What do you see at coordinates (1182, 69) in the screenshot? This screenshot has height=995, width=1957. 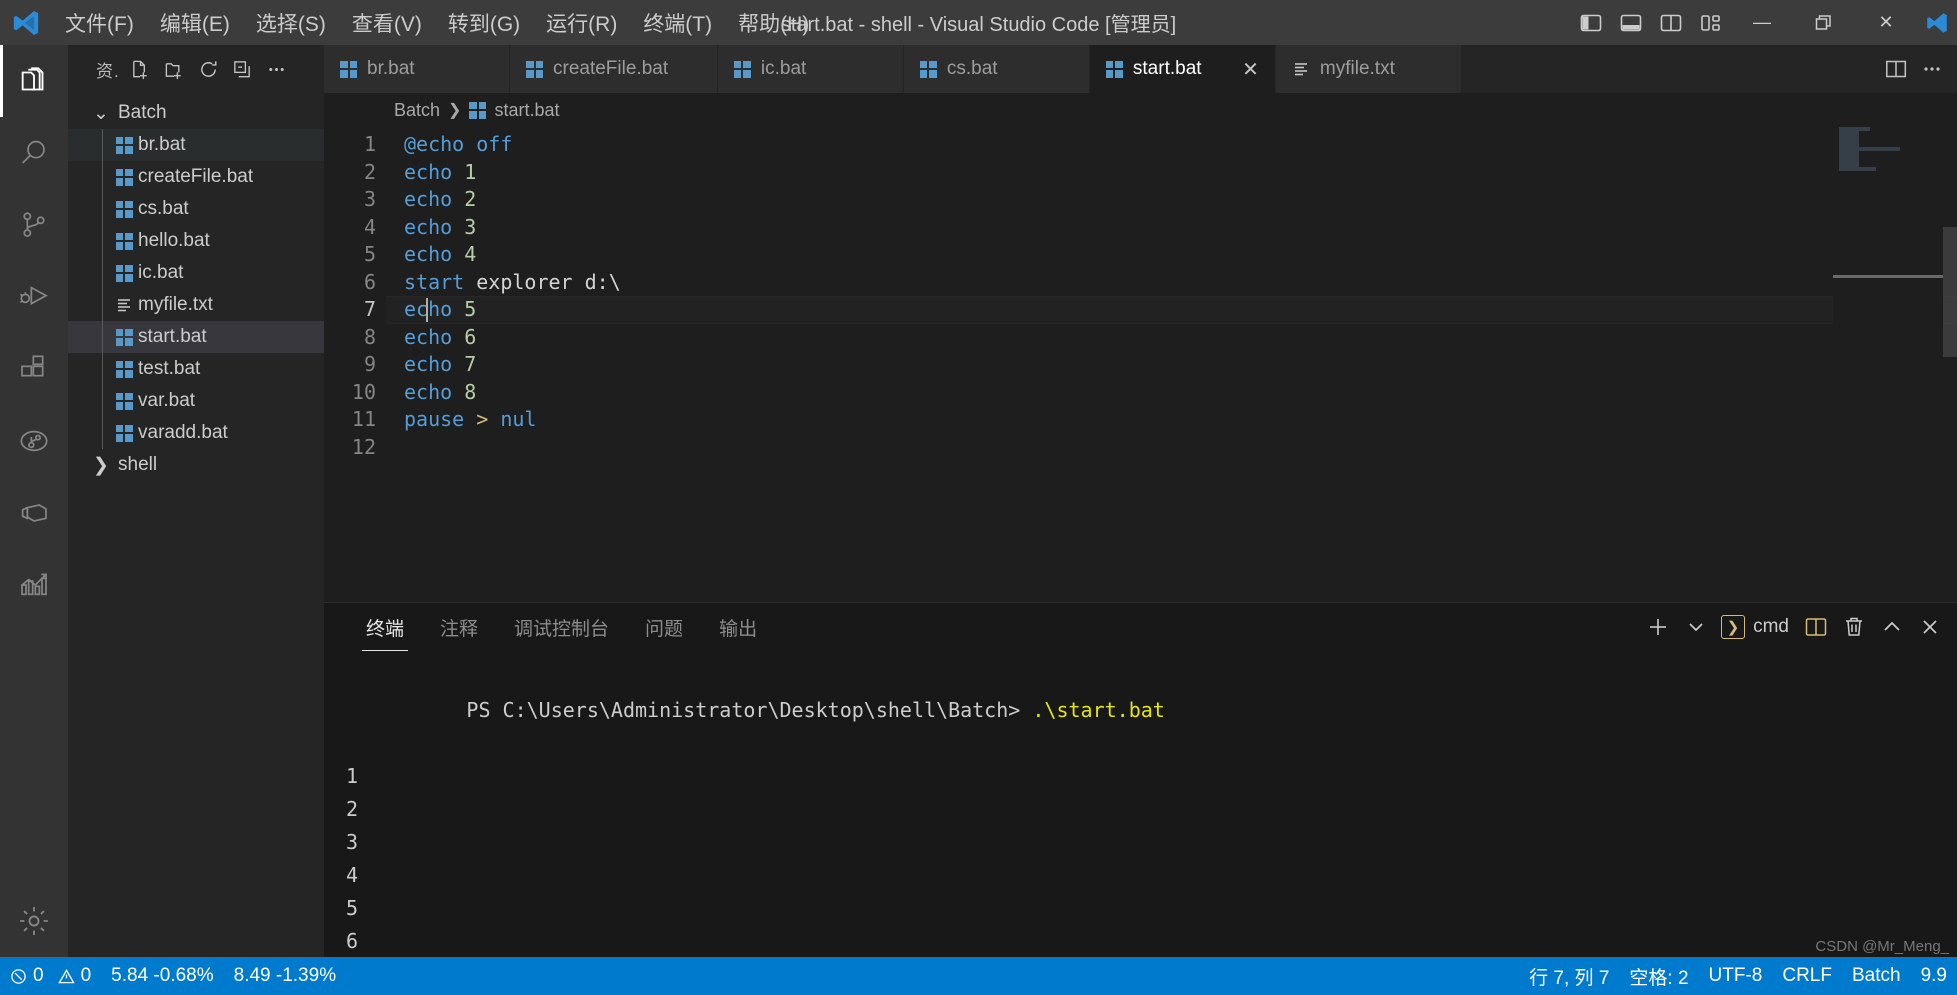 I see `editor-tab-start-bat: start.bat ✕` at bounding box center [1182, 69].